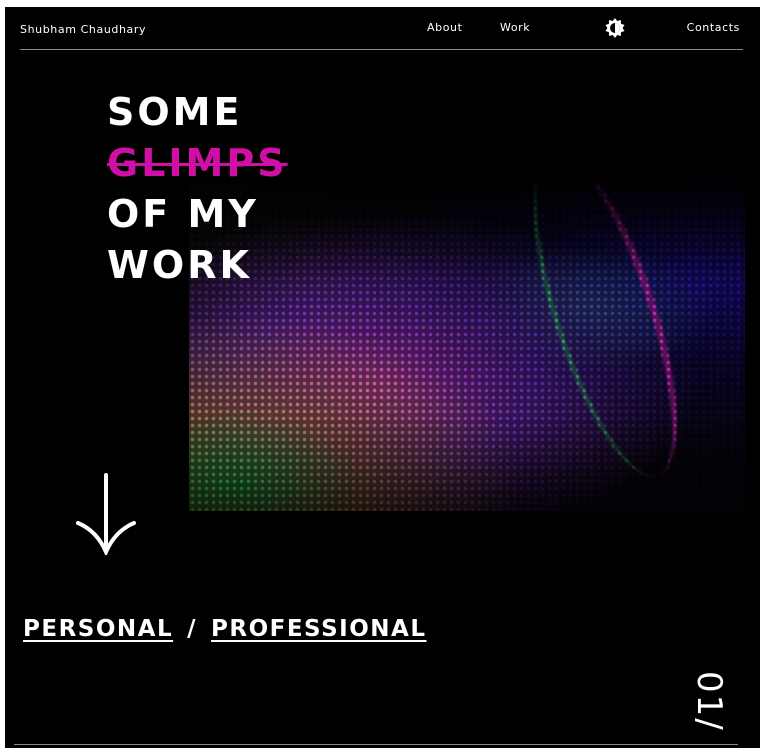  What do you see at coordinates (175, 112) in the screenshot?
I see `headline-line-1: SOME` at bounding box center [175, 112].